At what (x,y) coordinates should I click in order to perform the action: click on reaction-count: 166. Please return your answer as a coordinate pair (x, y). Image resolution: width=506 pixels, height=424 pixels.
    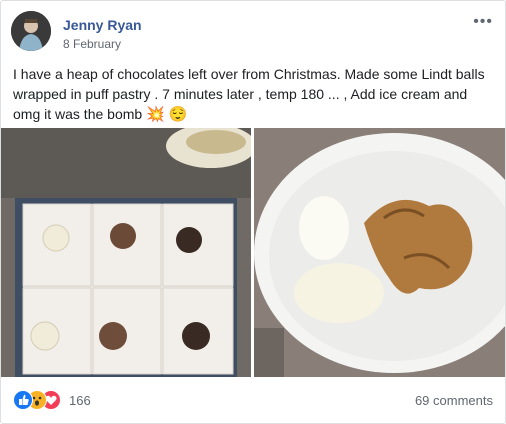
    Looking at the image, I should click on (80, 400).